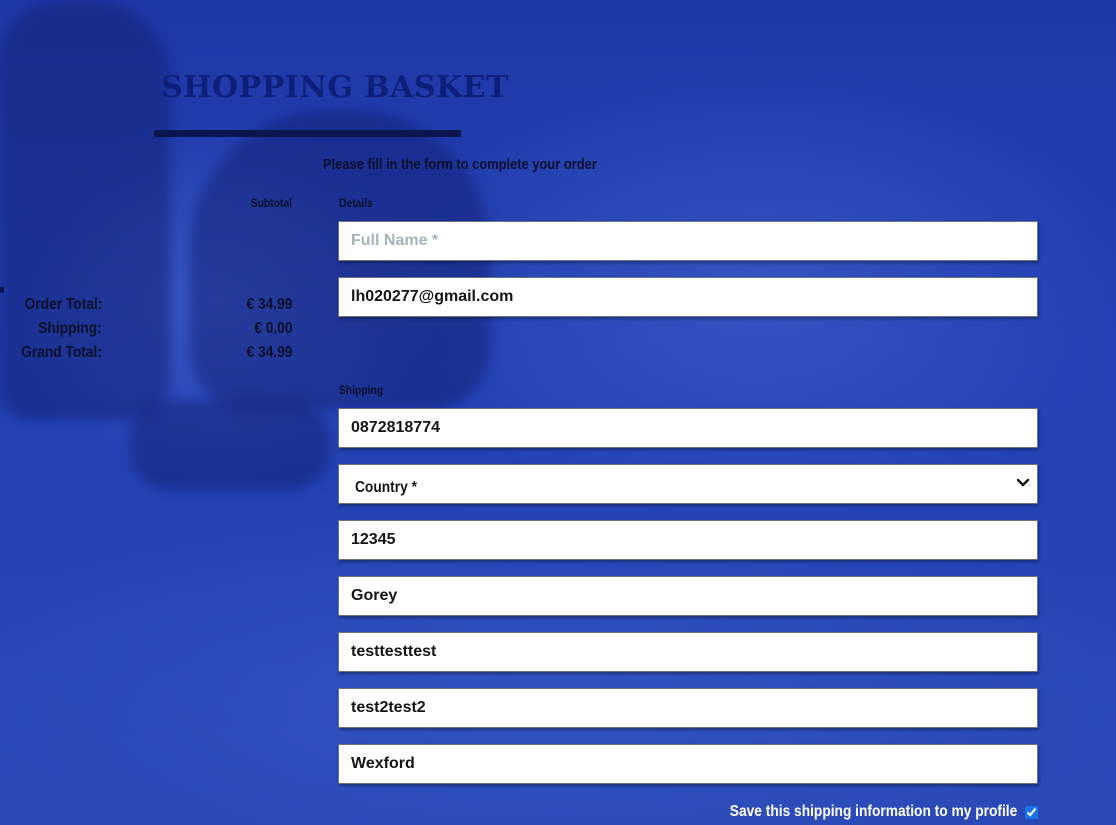 The image size is (1116, 825). Describe the element at coordinates (61, 352) in the screenshot. I see `grand-total-label: Grand Total:` at that location.